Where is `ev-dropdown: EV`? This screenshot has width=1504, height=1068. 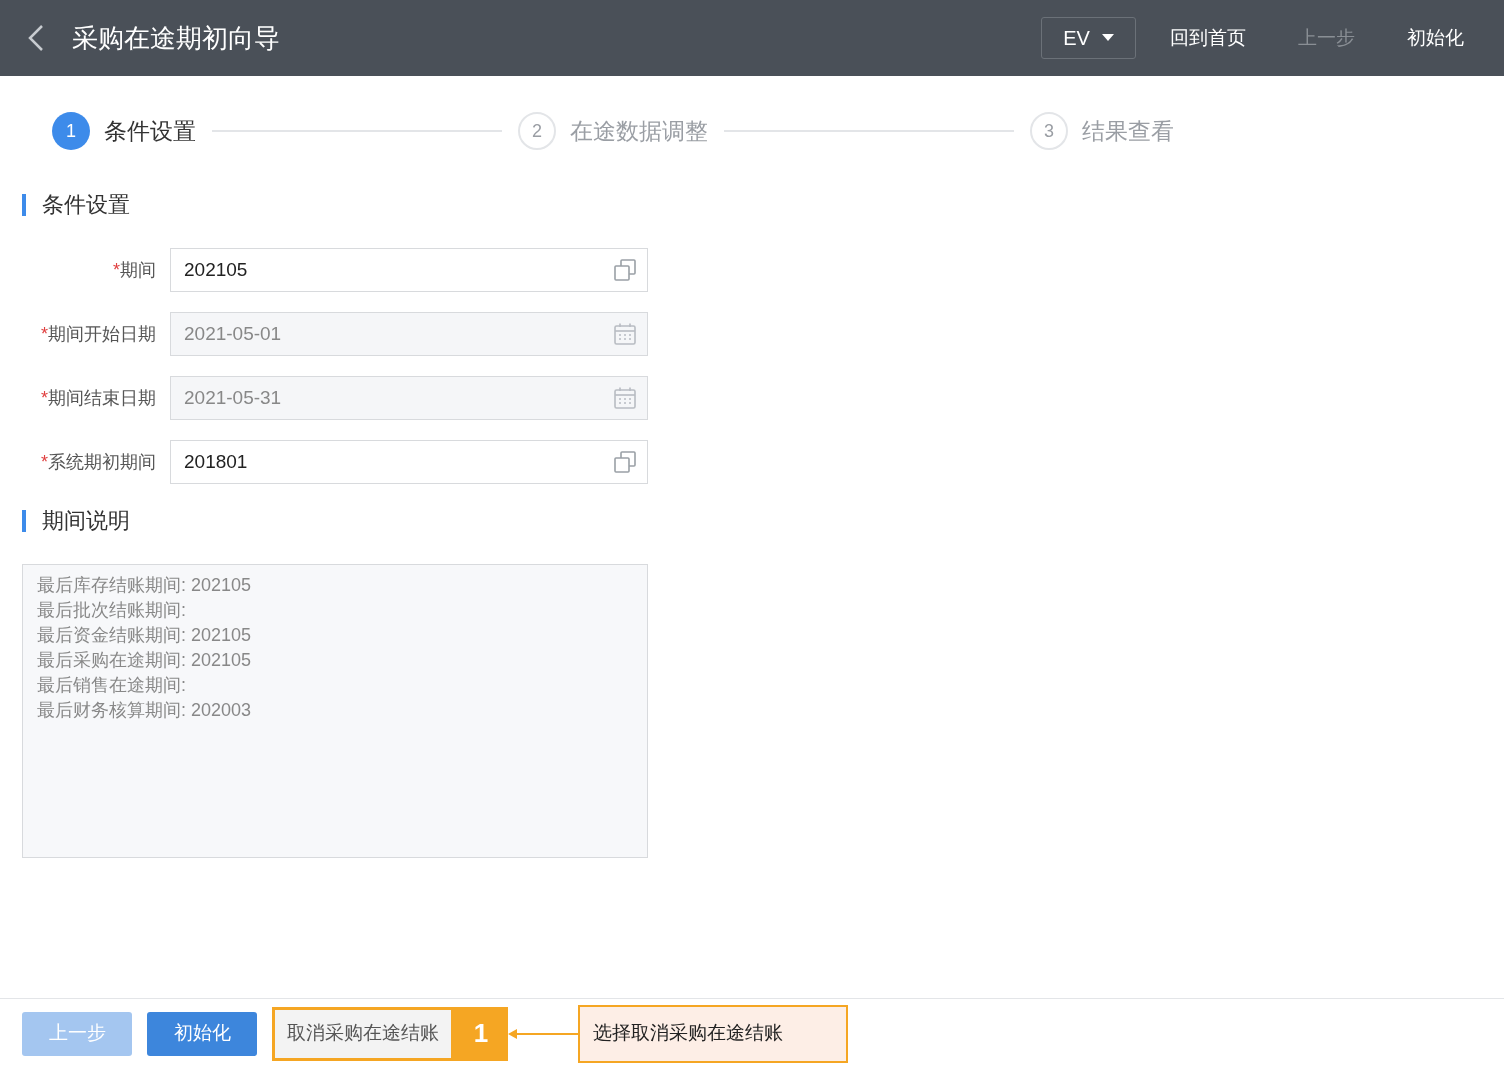
ev-dropdown: EV is located at coordinates (1088, 38).